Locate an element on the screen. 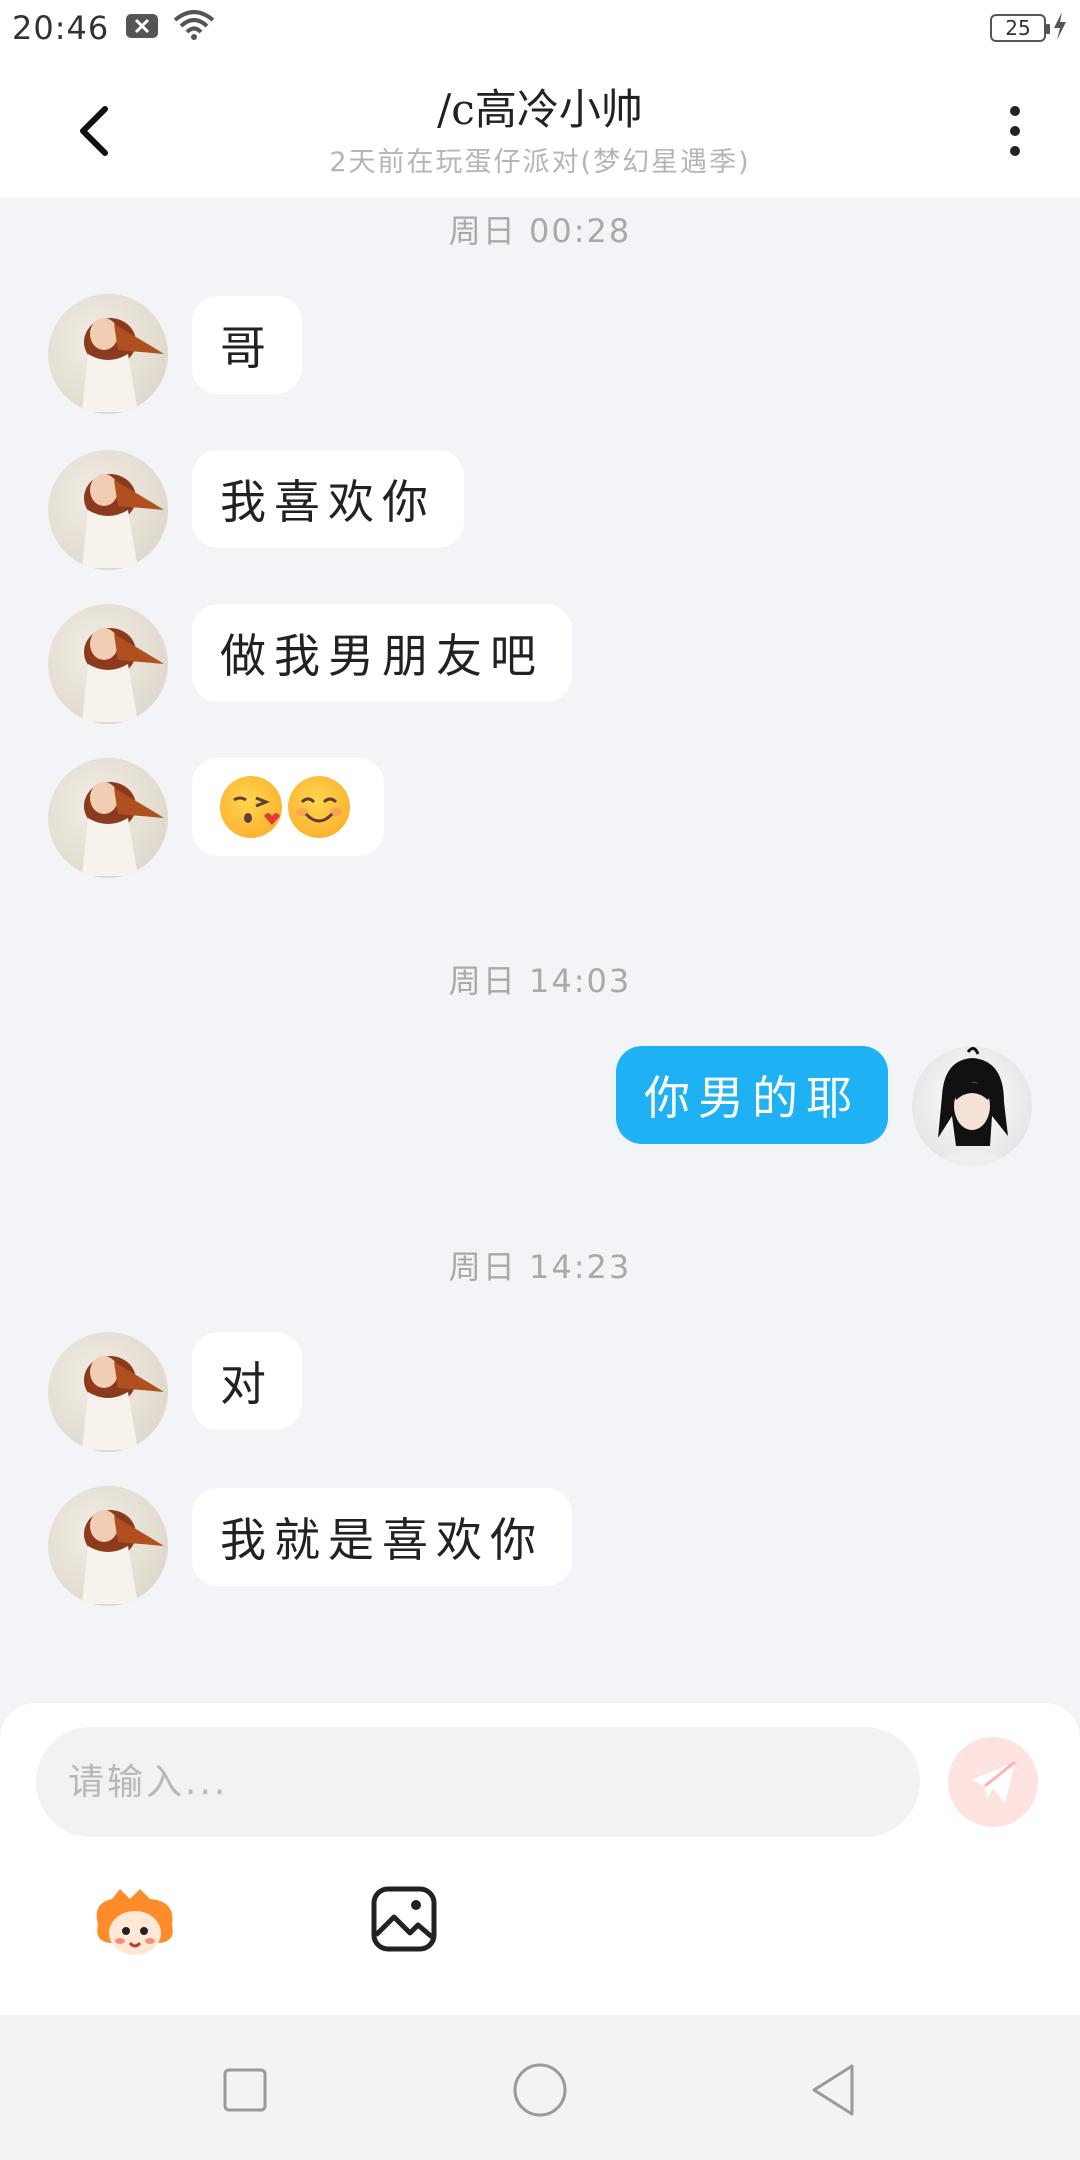  square-icon is located at coordinates (245, 2090).